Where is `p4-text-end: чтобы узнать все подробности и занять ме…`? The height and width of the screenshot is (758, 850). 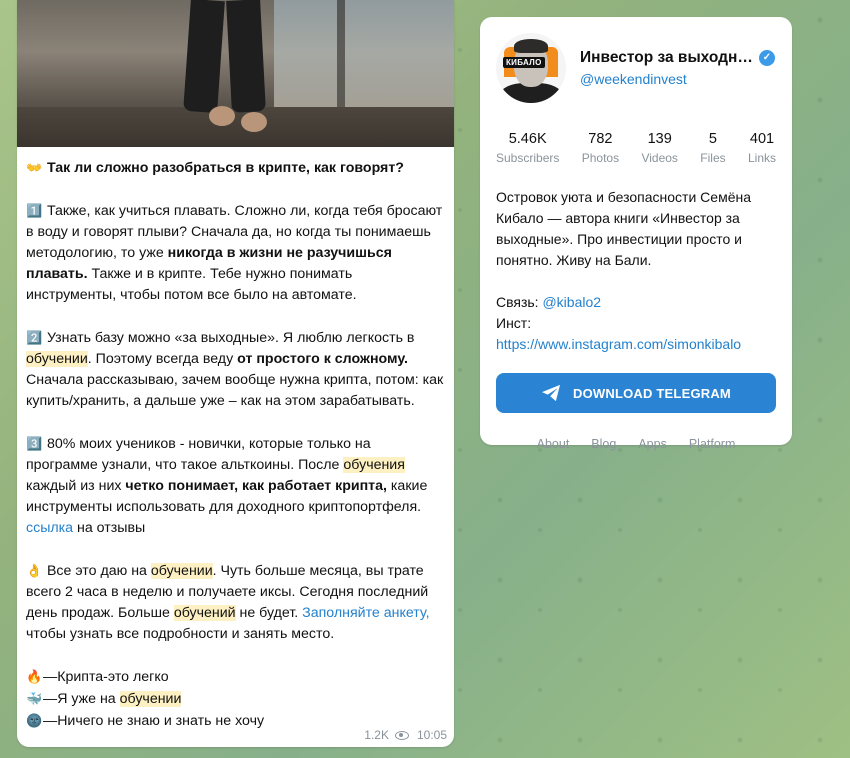 p4-text-end: чтобы узнать все подробности и занять ме… is located at coordinates (180, 634).